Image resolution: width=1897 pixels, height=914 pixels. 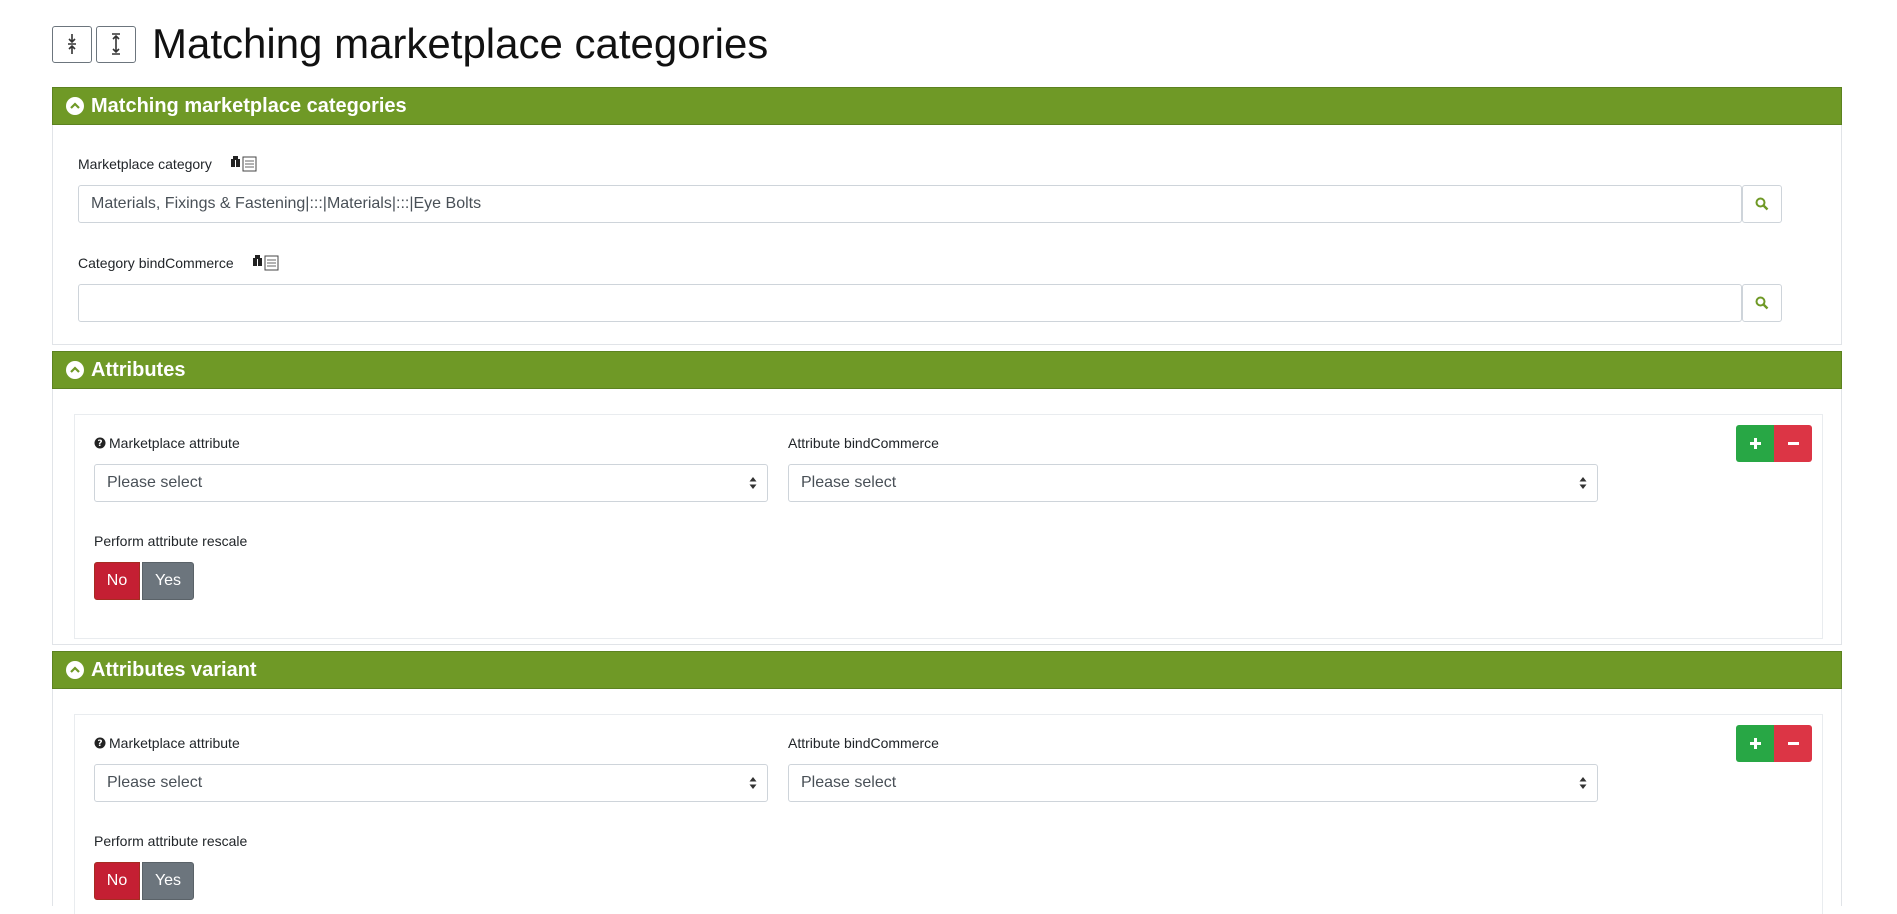 What do you see at coordinates (947, 106) in the screenshot?
I see `matching-panel-header: Matching marketplace categories` at bounding box center [947, 106].